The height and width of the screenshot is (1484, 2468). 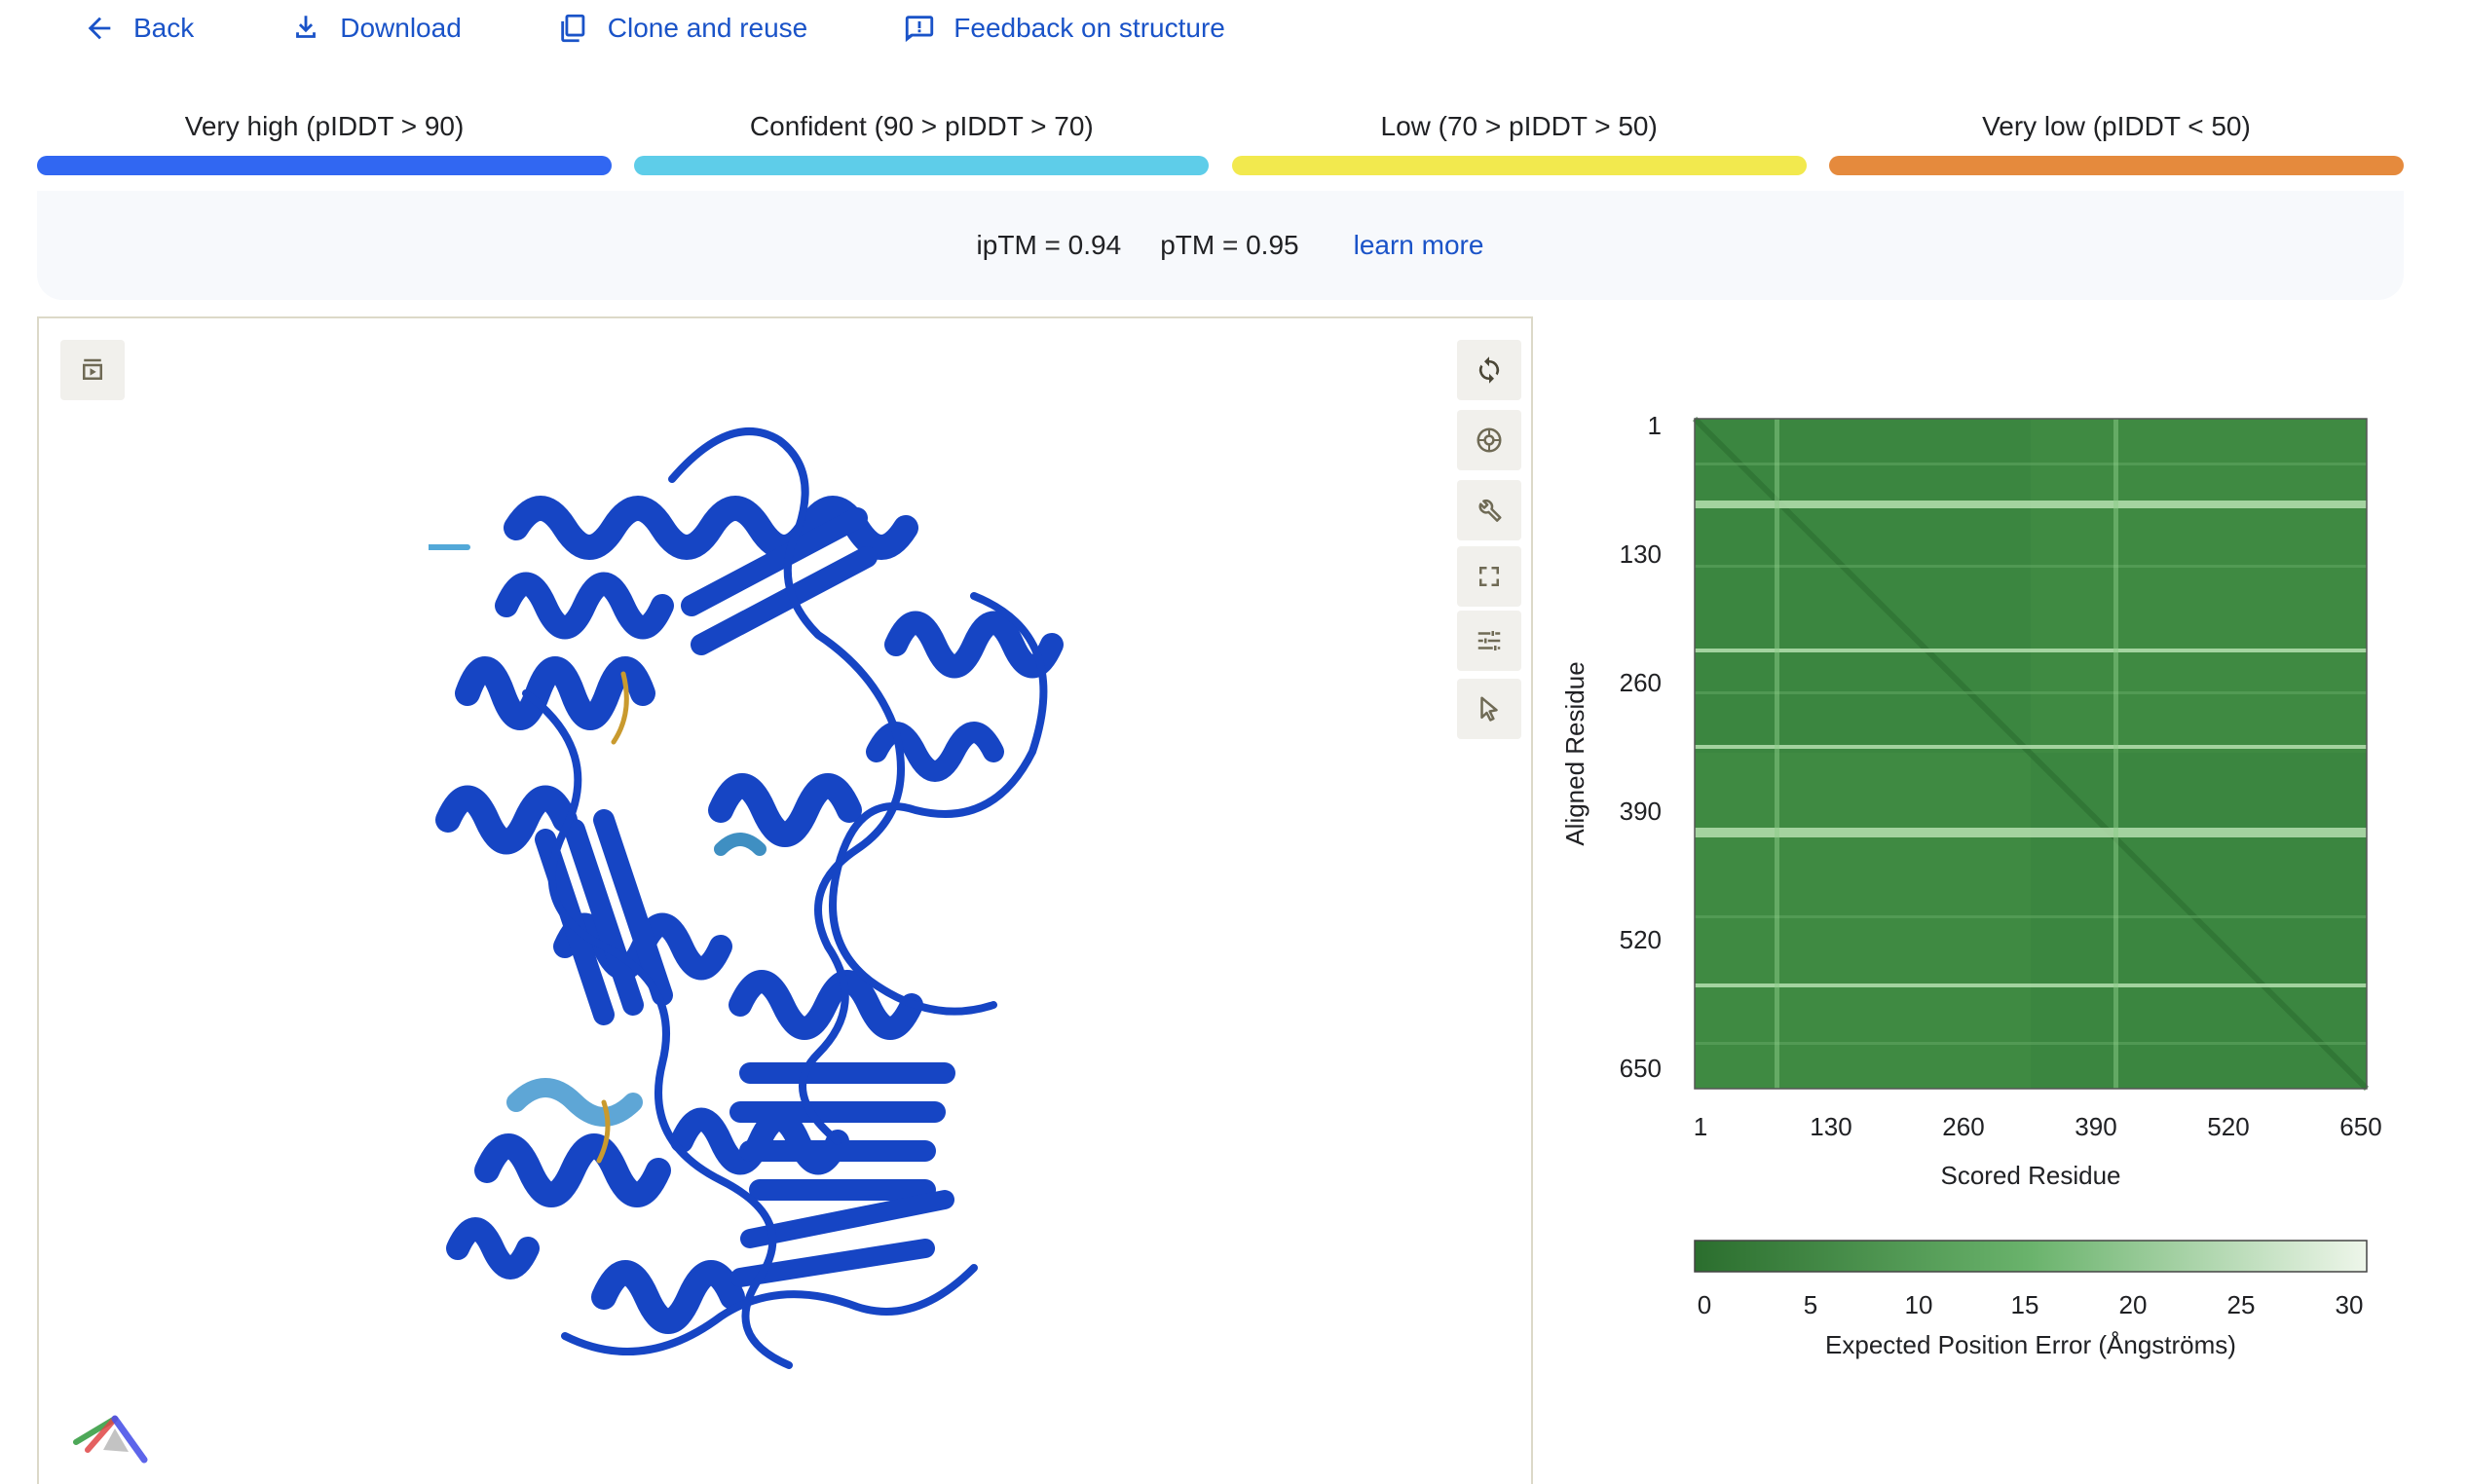 I want to click on feedback-button: Feedback on structure, so click(x=1064, y=28).